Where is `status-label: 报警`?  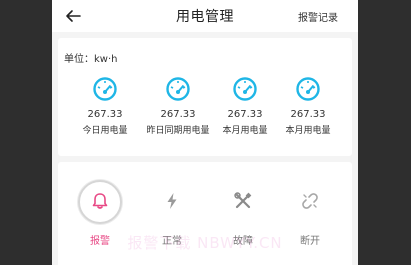 status-label: 报警 is located at coordinates (100, 241).